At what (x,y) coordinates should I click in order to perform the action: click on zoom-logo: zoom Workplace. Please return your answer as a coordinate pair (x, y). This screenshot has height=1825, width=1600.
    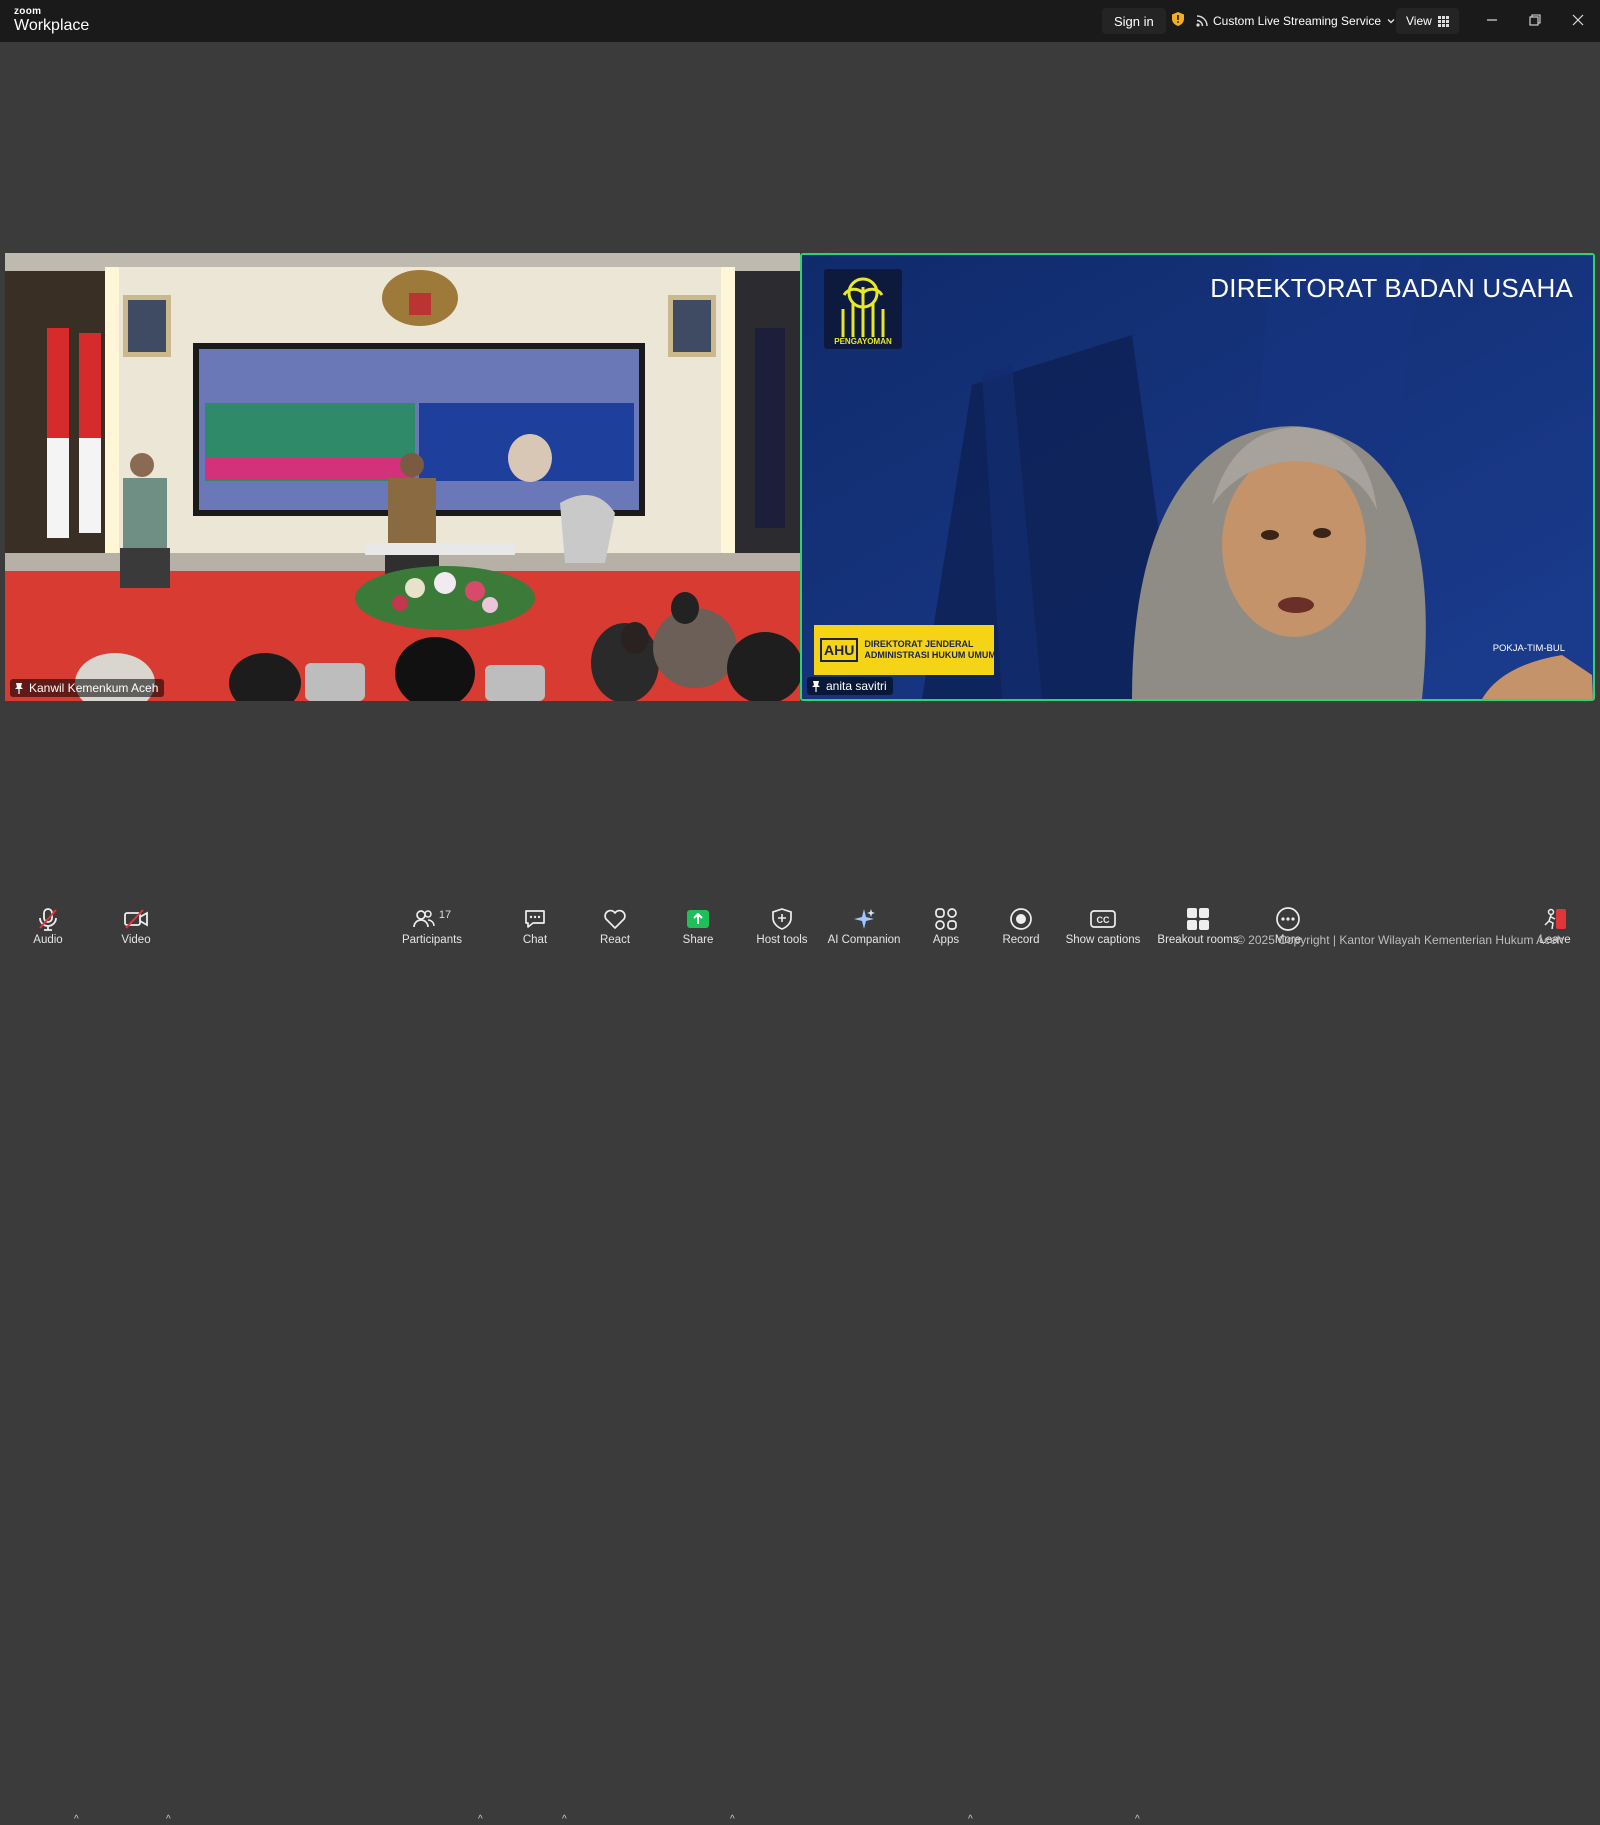
    Looking at the image, I should click on (51, 20).